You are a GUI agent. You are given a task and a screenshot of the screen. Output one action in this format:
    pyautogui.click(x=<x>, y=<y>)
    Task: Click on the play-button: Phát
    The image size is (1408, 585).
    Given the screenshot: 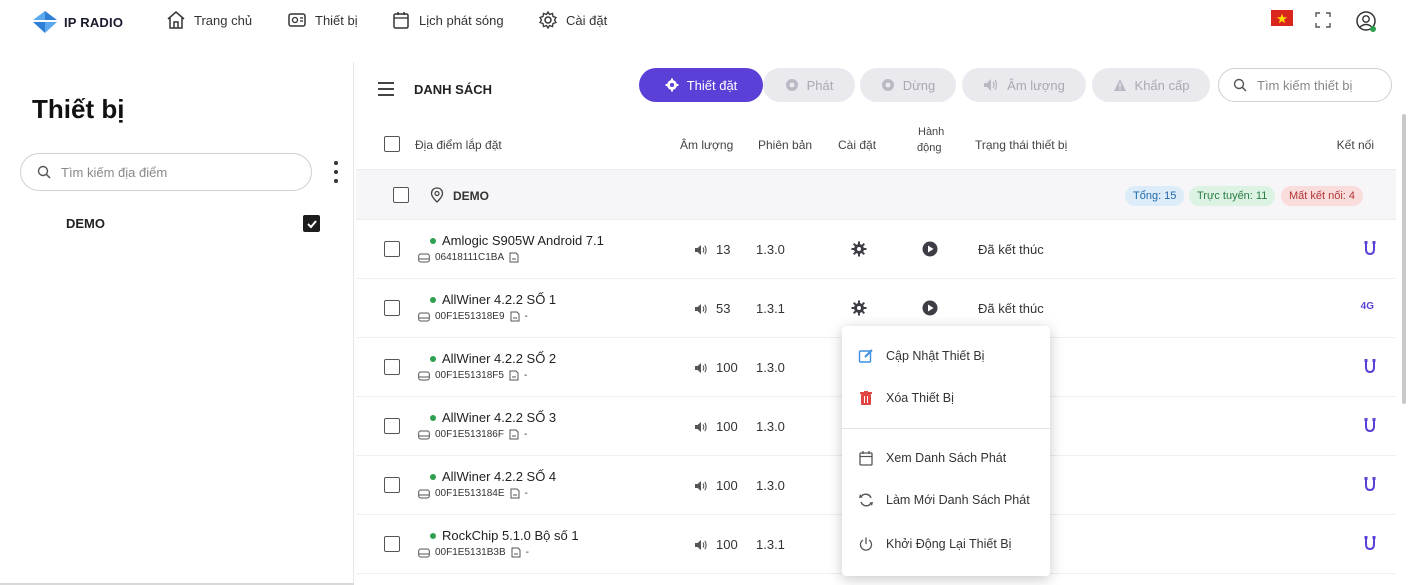 What is the action you would take?
    pyautogui.click(x=809, y=85)
    